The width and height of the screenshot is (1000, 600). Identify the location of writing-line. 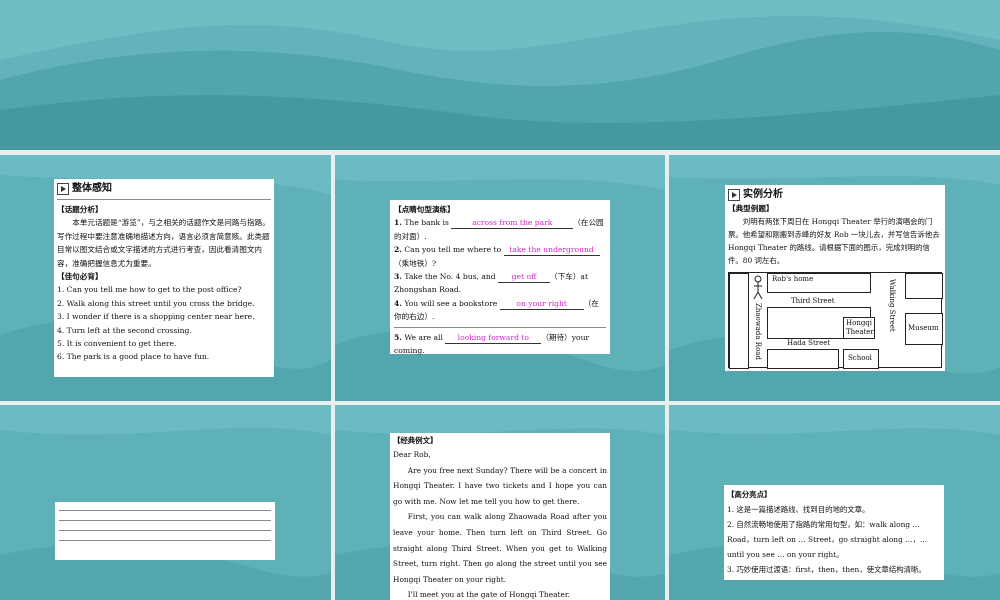
(165, 540).